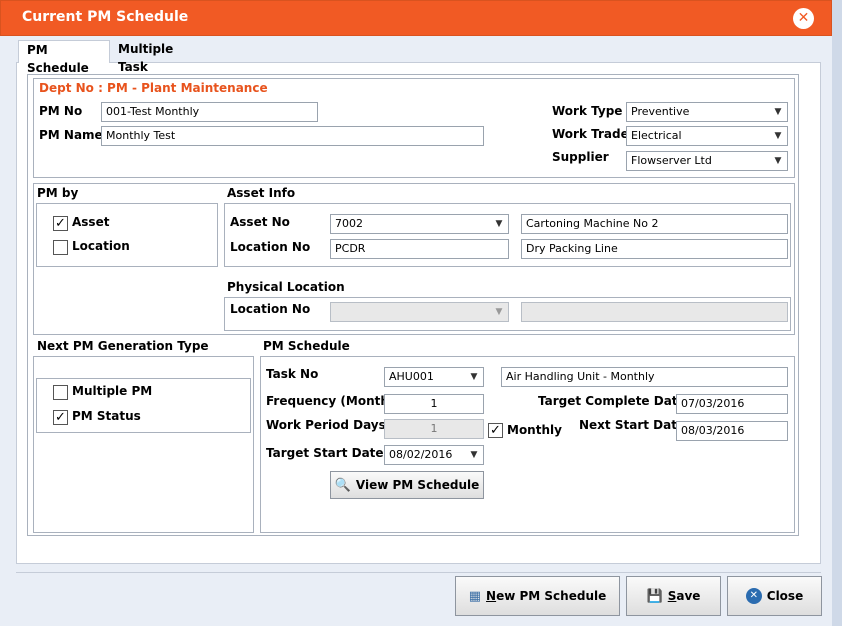 The width and height of the screenshot is (842, 626). Describe the element at coordinates (61, 111) in the screenshot. I see `pm-no-label: PM No` at that location.